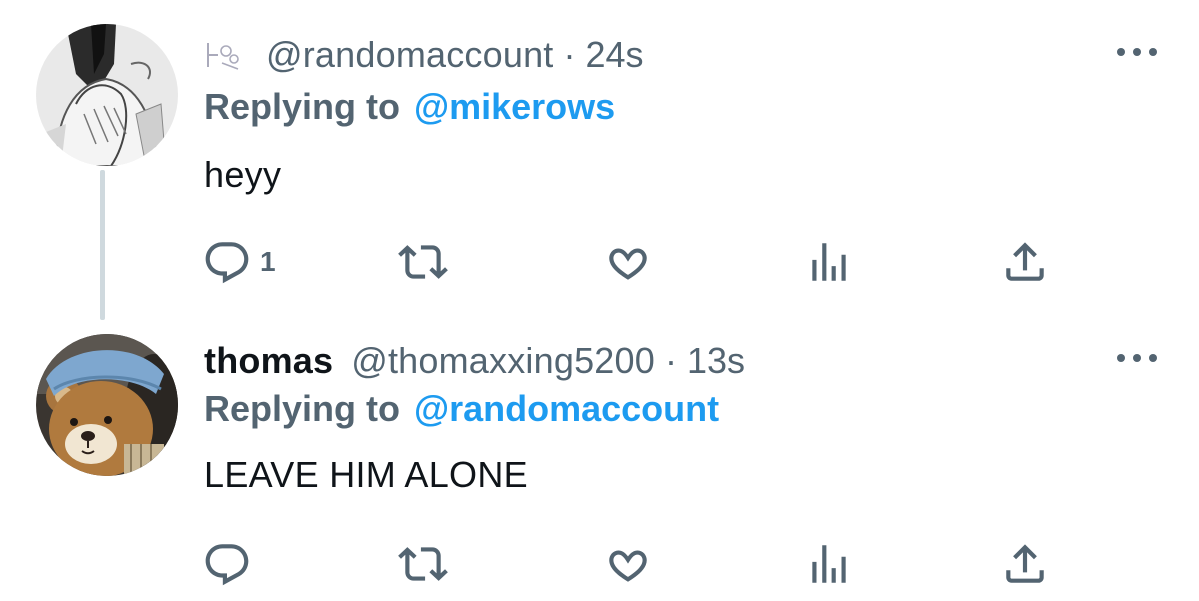  I want to click on replying-to-line: Replying to @randomaccount, so click(461, 409).